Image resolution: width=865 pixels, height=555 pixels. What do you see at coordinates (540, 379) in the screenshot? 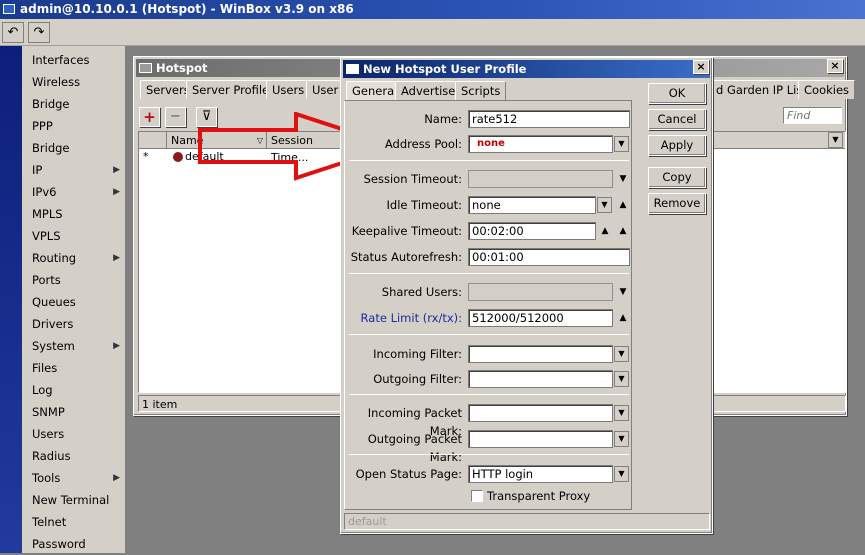
I see `outgoing-filter-select` at bounding box center [540, 379].